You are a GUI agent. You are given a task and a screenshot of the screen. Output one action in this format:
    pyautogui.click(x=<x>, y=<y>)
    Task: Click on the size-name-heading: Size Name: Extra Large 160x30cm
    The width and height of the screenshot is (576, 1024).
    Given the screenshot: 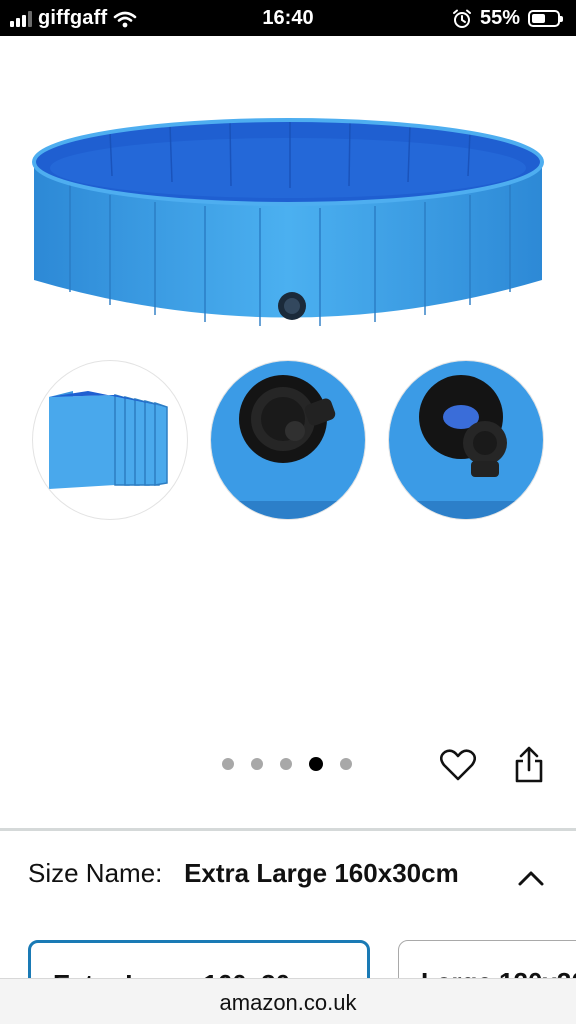 What is the action you would take?
    pyautogui.click(x=248, y=873)
    